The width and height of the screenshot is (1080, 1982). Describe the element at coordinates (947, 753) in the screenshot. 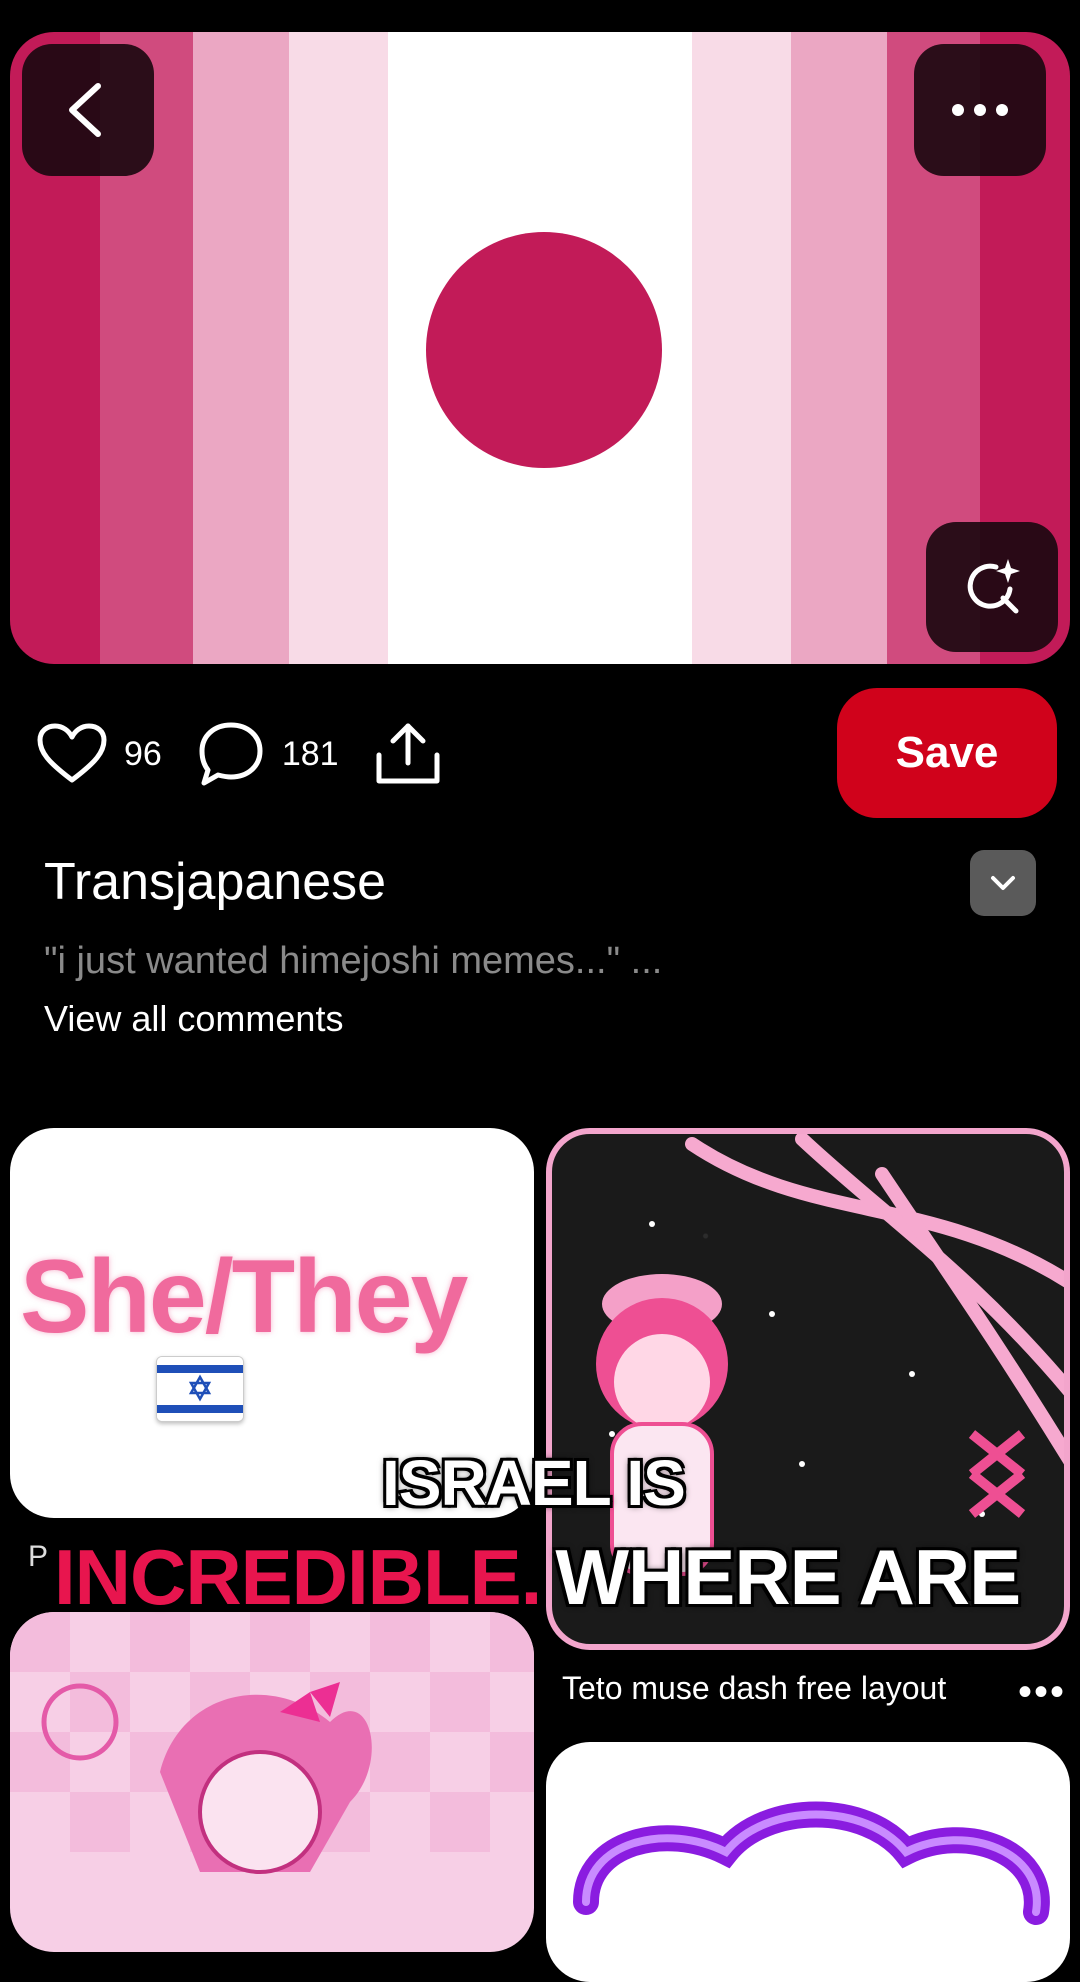

I see `save-button: Save` at that location.